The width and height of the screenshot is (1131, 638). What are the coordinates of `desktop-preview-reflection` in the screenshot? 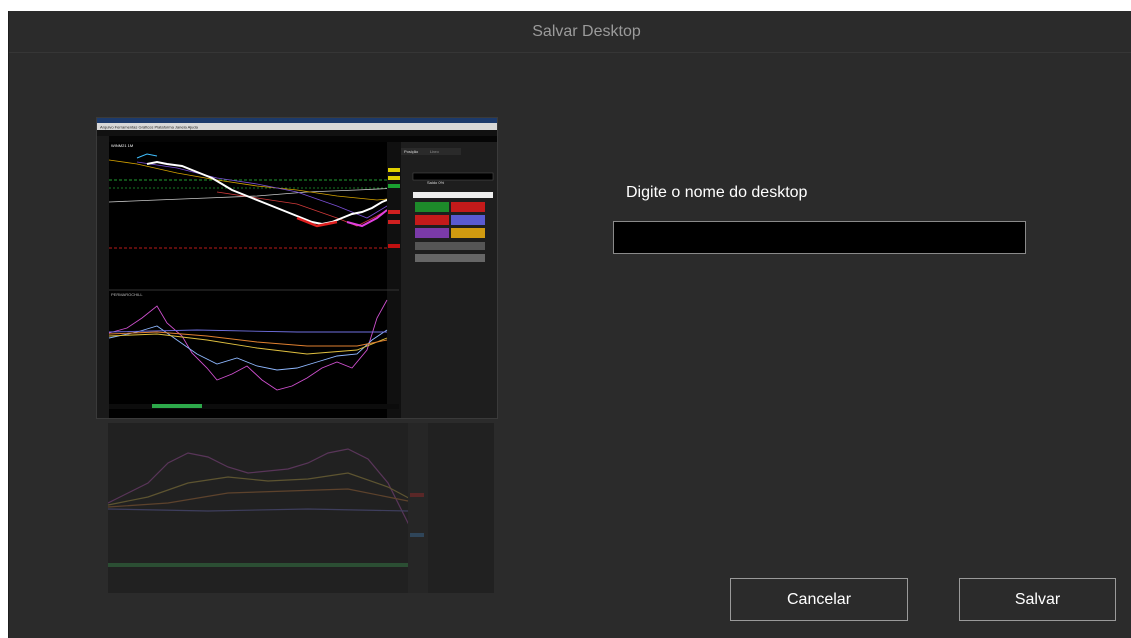 It's located at (301, 508).